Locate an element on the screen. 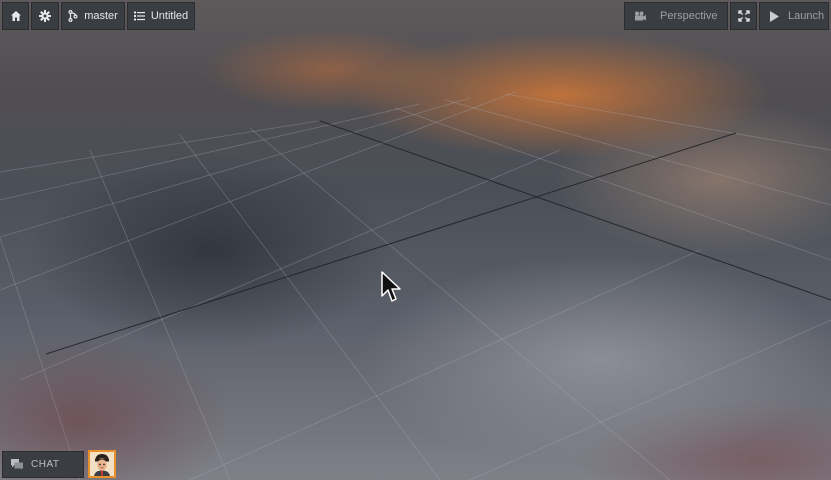 This screenshot has height=480, width=831. camera-icon is located at coordinates (640, 16).